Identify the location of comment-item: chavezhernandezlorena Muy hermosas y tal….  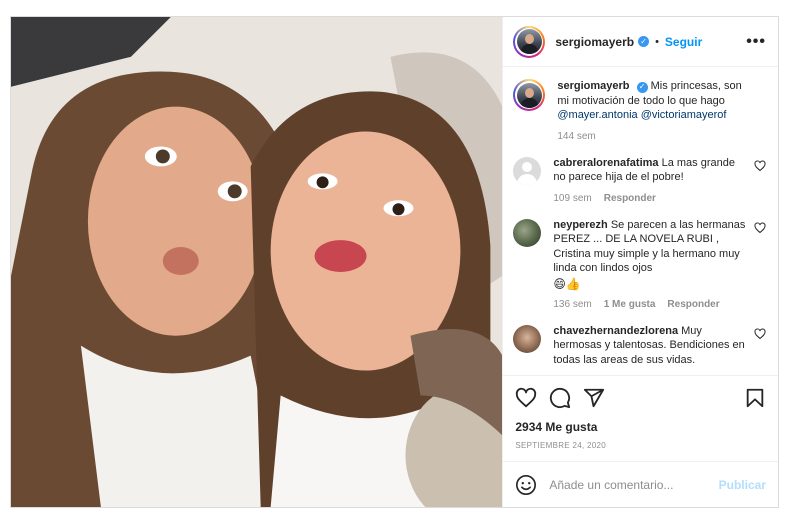
(639, 346).